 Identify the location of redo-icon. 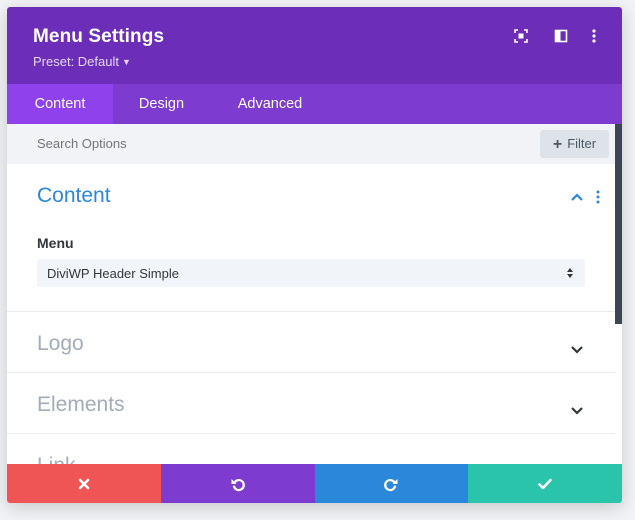
(391, 484).